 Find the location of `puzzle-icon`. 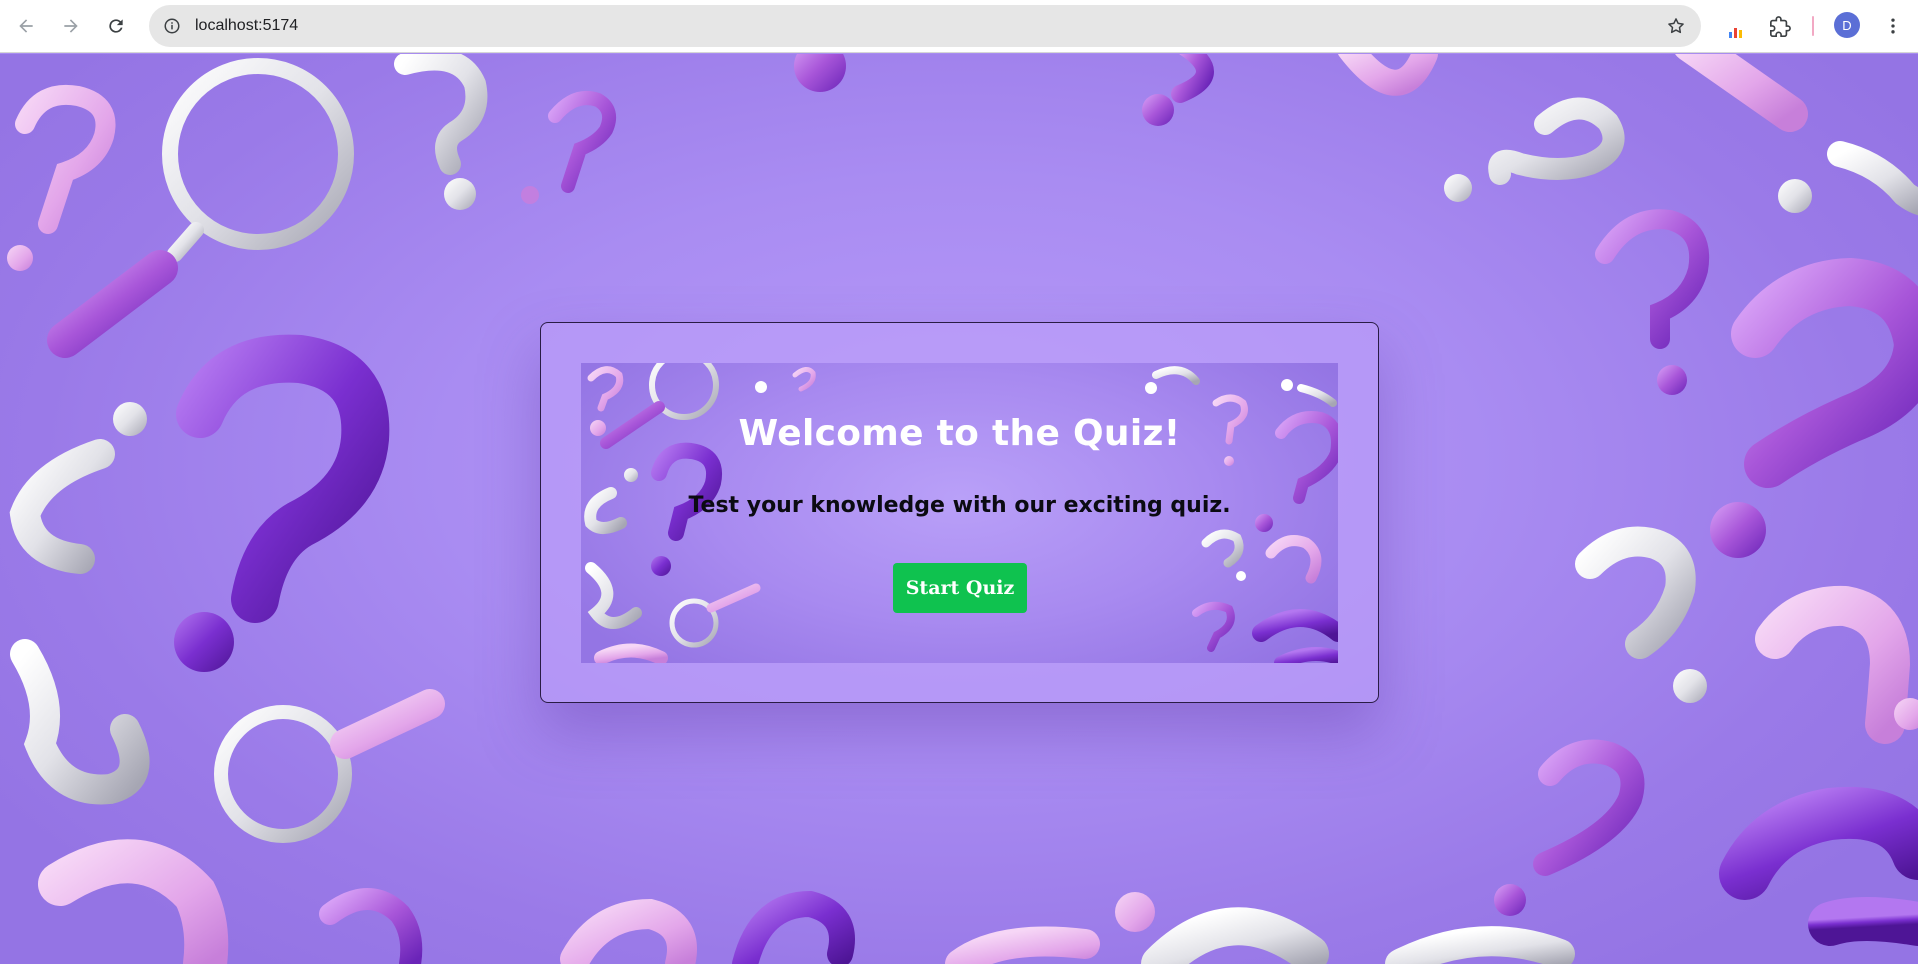

puzzle-icon is located at coordinates (1780, 26).